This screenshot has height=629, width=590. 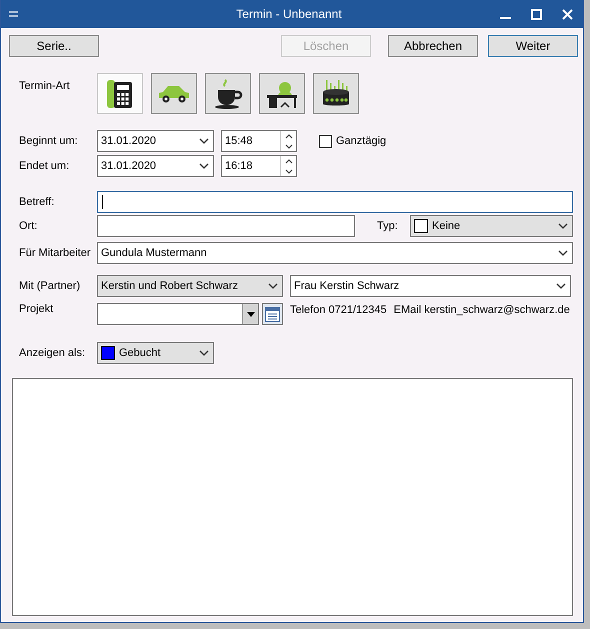 I want to click on car-icon, so click(x=174, y=94).